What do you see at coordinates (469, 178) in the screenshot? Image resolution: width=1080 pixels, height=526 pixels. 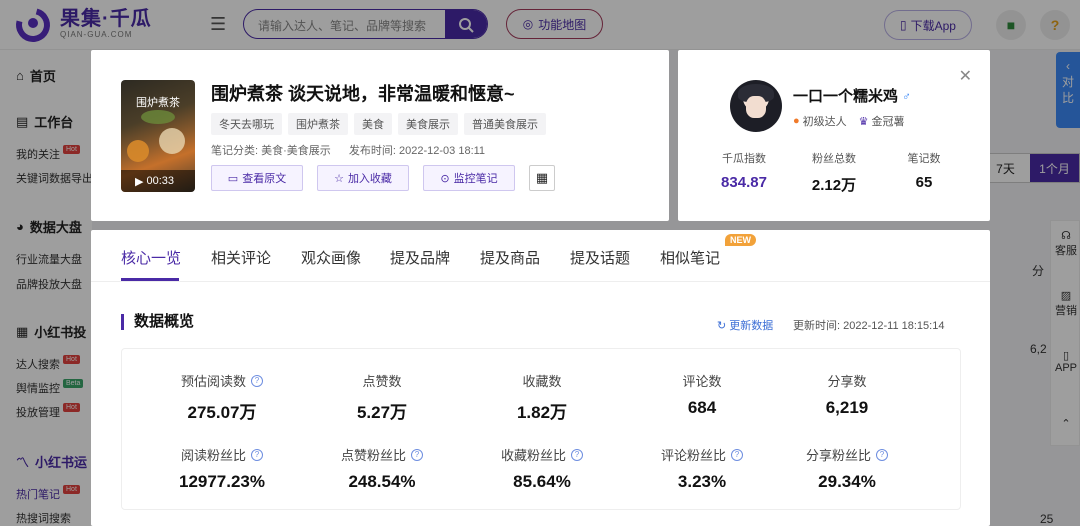 I see `monitor-note-button: ⊙ 监控笔记` at bounding box center [469, 178].